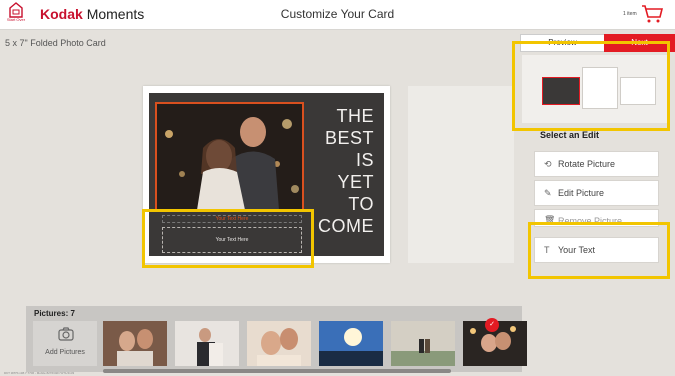  What do you see at coordinates (590, 221) in the screenshot?
I see `remove-picture-label: Remove Picture` at bounding box center [590, 221].